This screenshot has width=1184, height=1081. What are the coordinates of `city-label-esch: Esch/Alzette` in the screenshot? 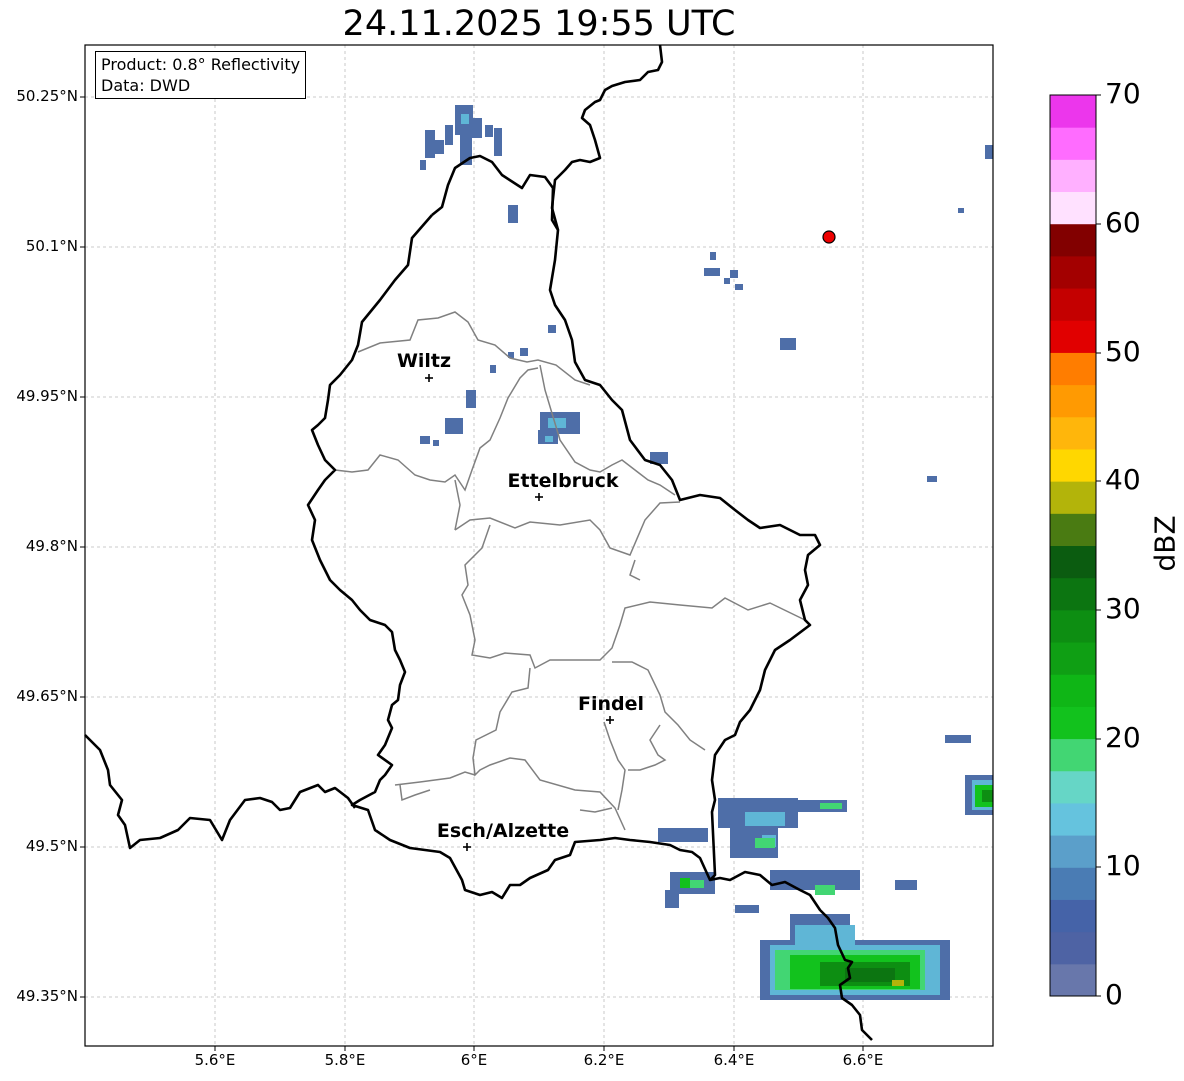 It's located at (503, 831).